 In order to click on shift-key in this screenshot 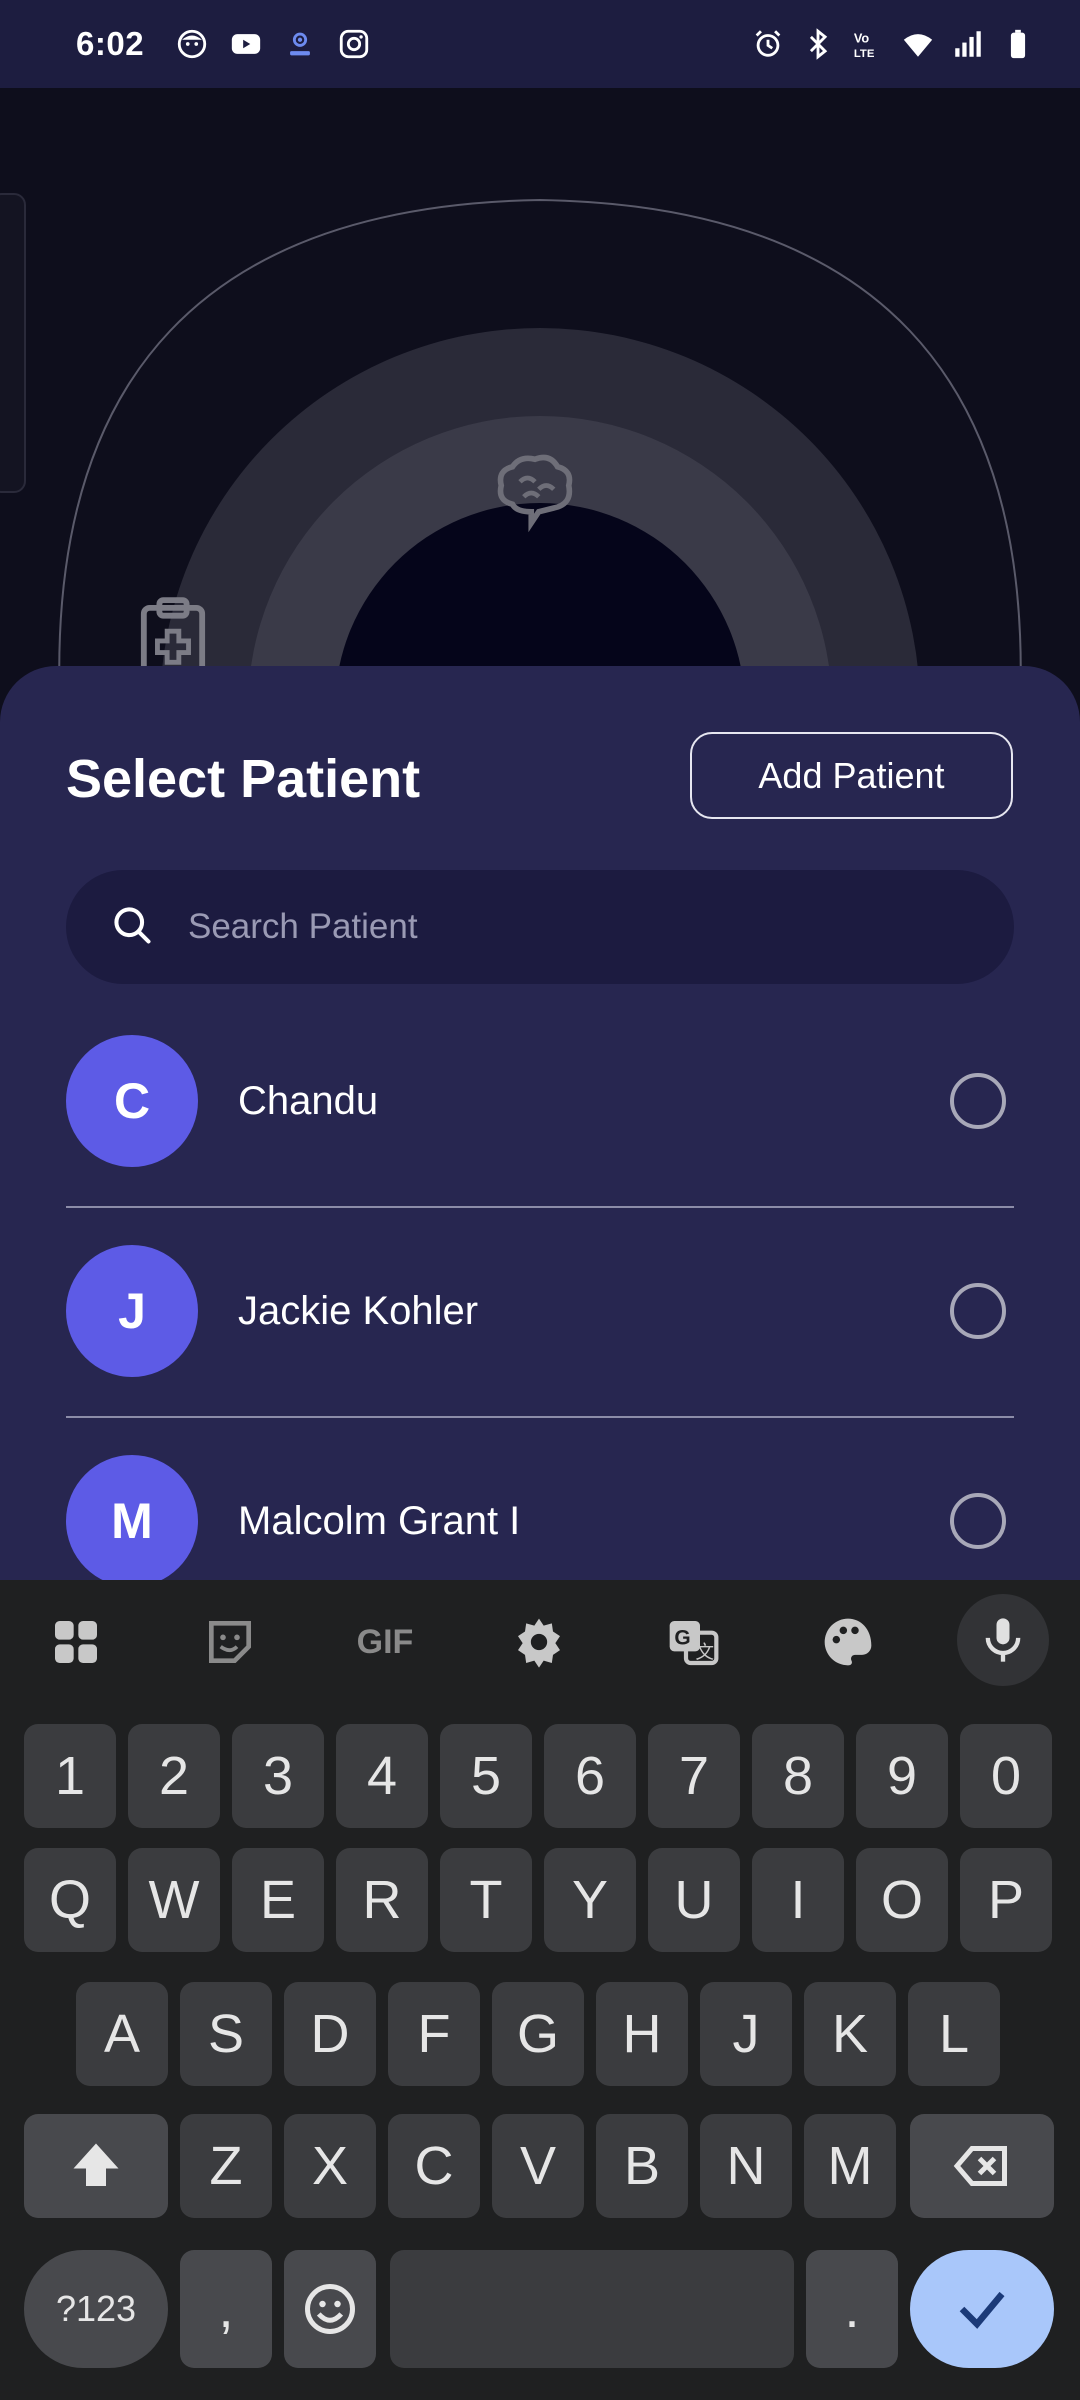, I will do `click(96, 2166)`.